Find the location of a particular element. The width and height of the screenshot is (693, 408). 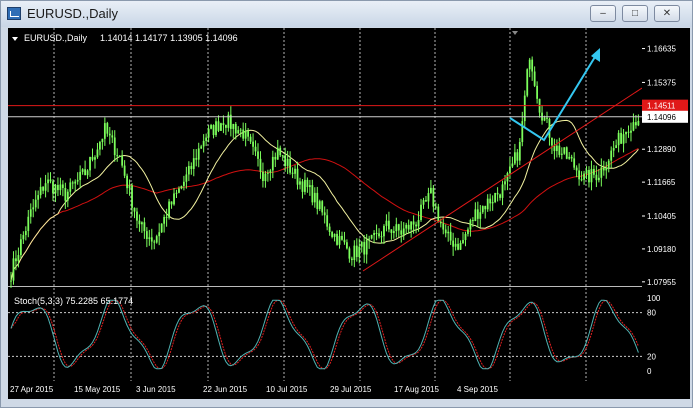

stoch-tick-label: 0 is located at coordinates (649, 371).